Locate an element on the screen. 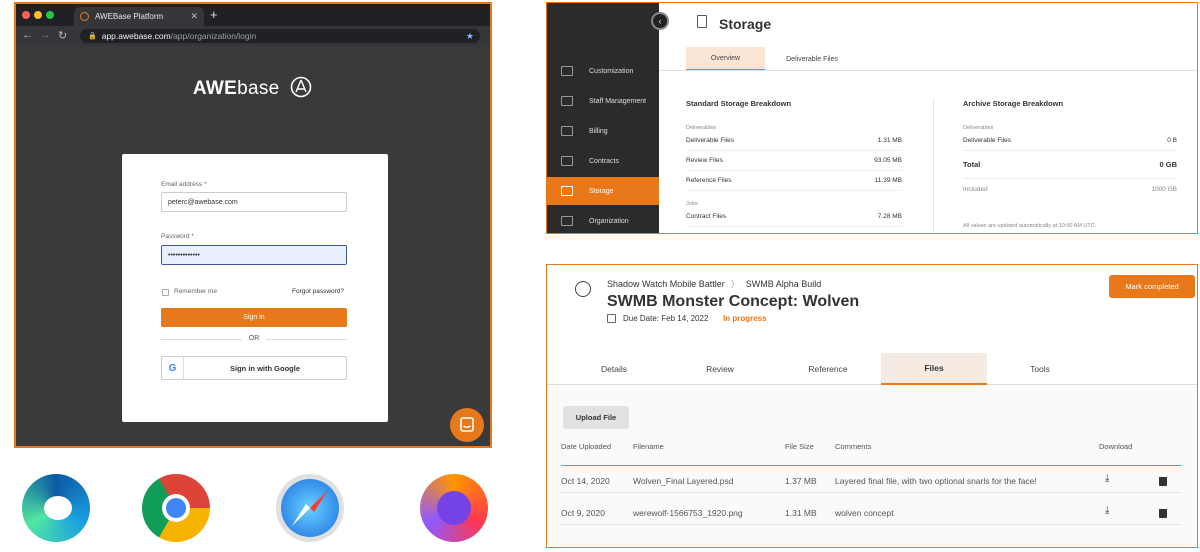 The height and width of the screenshot is (552, 1200). browser-tab: AWEBase Platform ✕ is located at coordinates (139, 16).